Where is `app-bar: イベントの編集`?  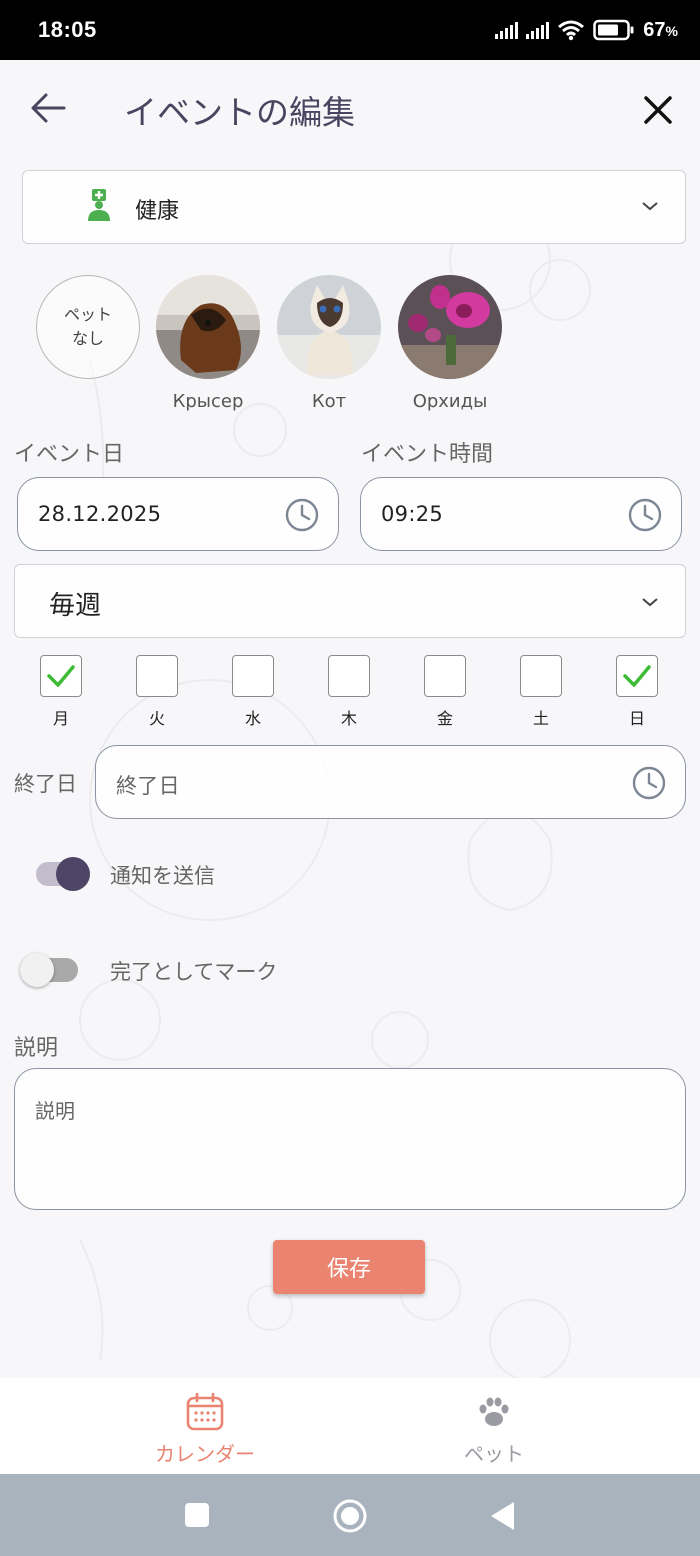 app-bar: イベントの編集 is located at coordinates (350, 108).